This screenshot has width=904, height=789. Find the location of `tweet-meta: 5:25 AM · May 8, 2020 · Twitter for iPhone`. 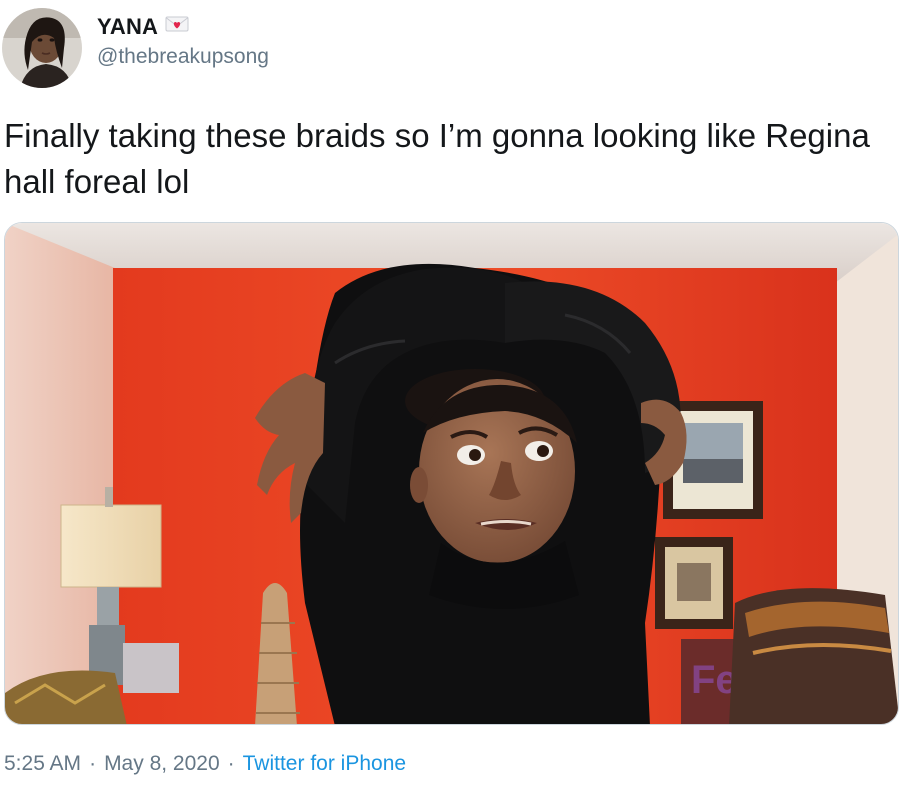

tweet-meta: 5:25 AM · May 8, 2020 · Twitter for iPhone is located at coordinates (205, 764).